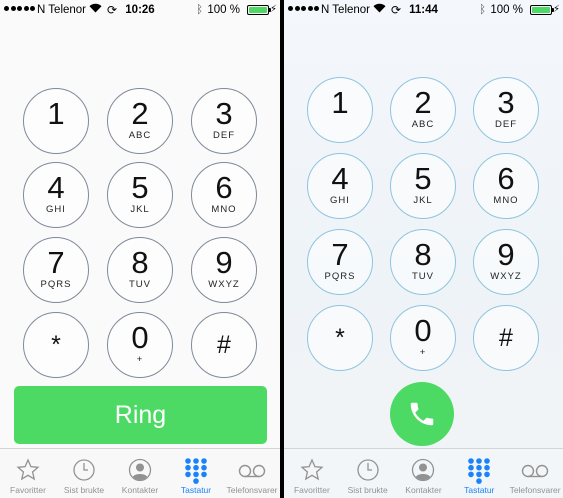 This screenshot has width=563, height=498. I want to click on key-letters: ABC, so click(423, 124).